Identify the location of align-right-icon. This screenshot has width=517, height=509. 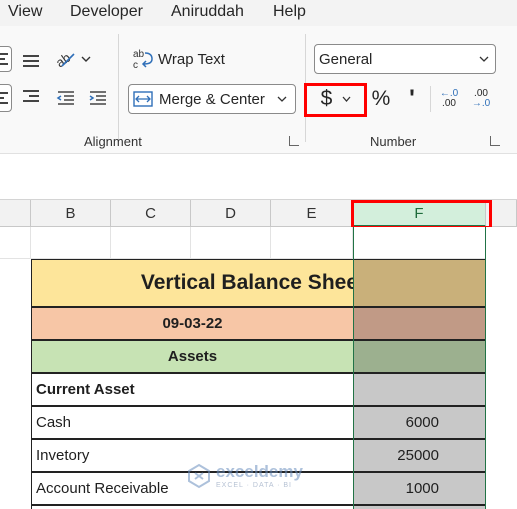
(31, 97).